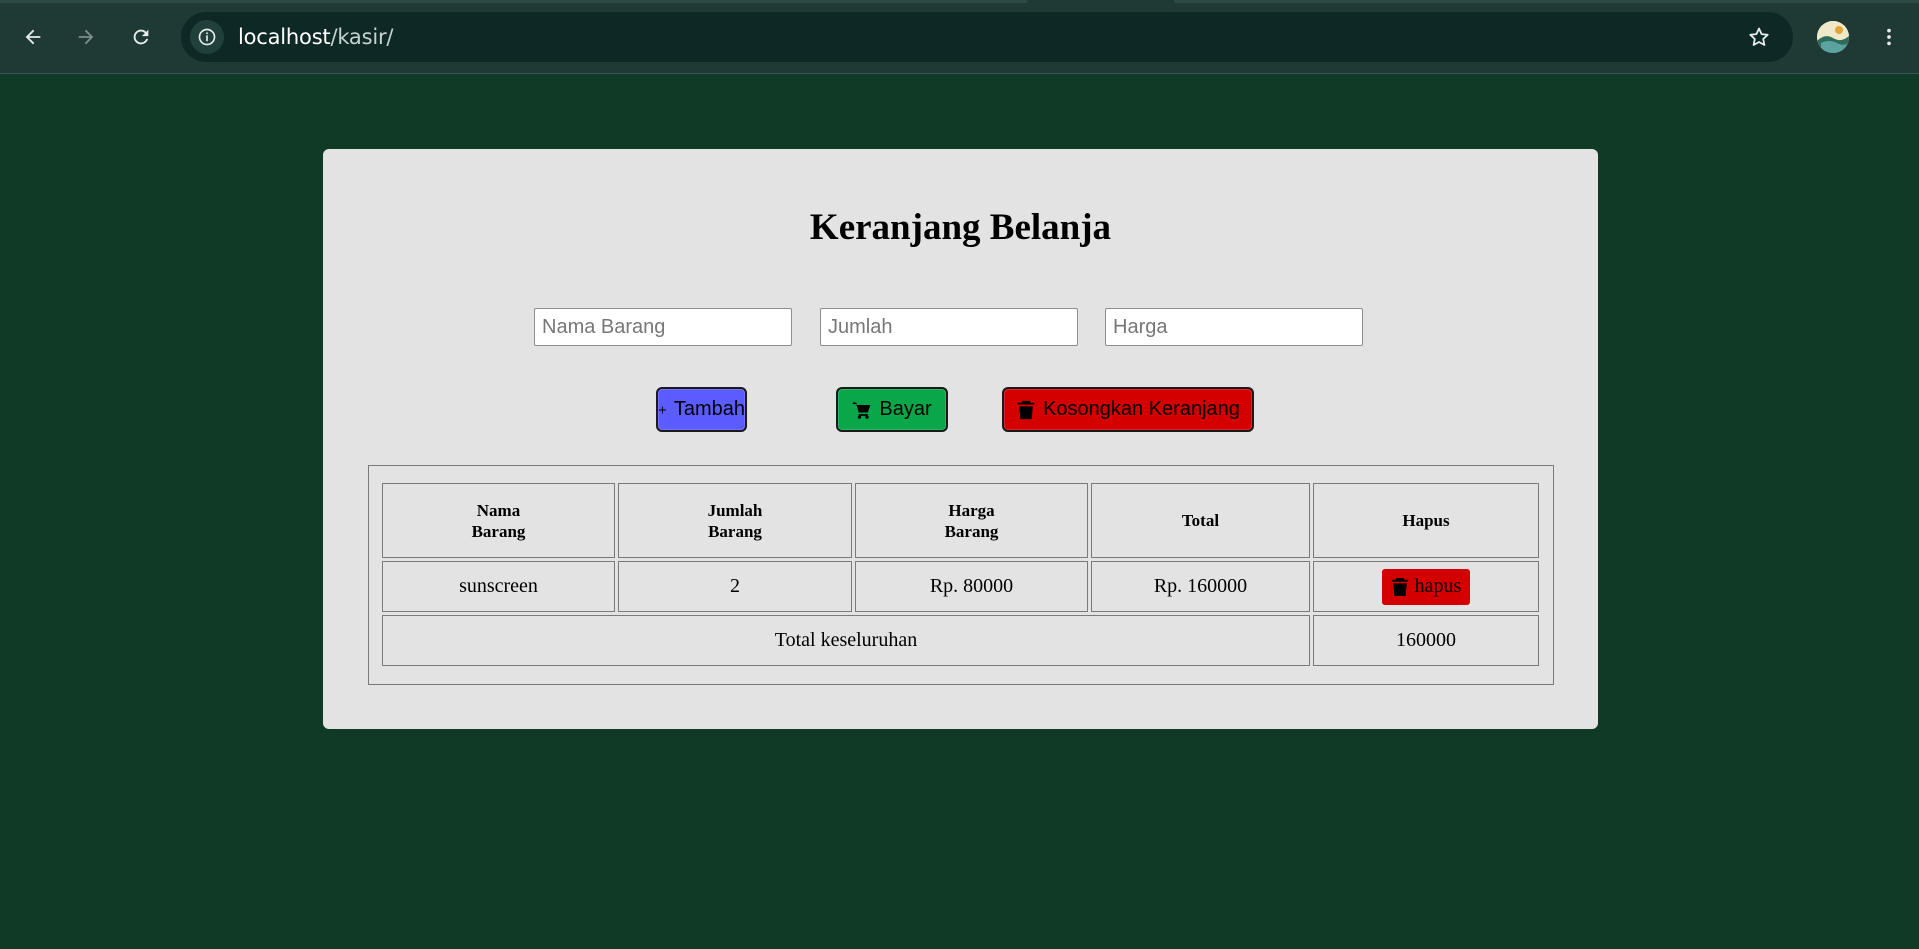  I want to click on bookmark-button, so click(1759, 37).